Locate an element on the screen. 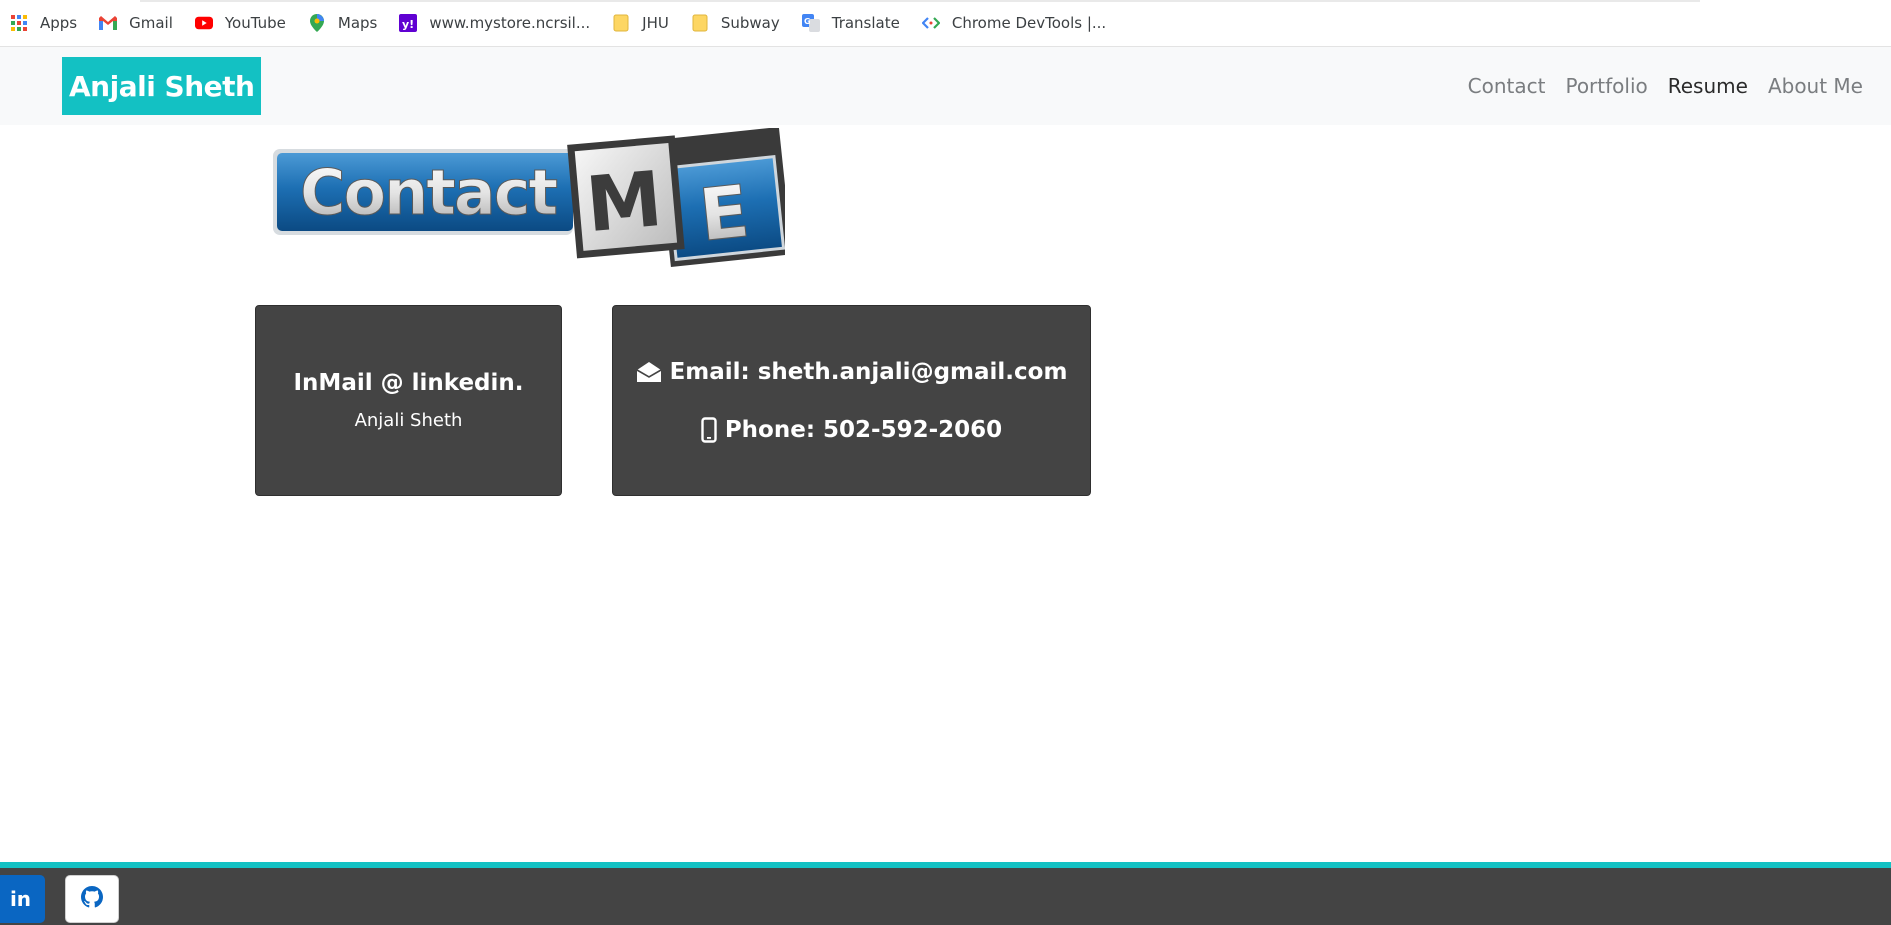 This screenshot has width=1891, height=925. svg-text: y! is located at coordinates (408, 24).